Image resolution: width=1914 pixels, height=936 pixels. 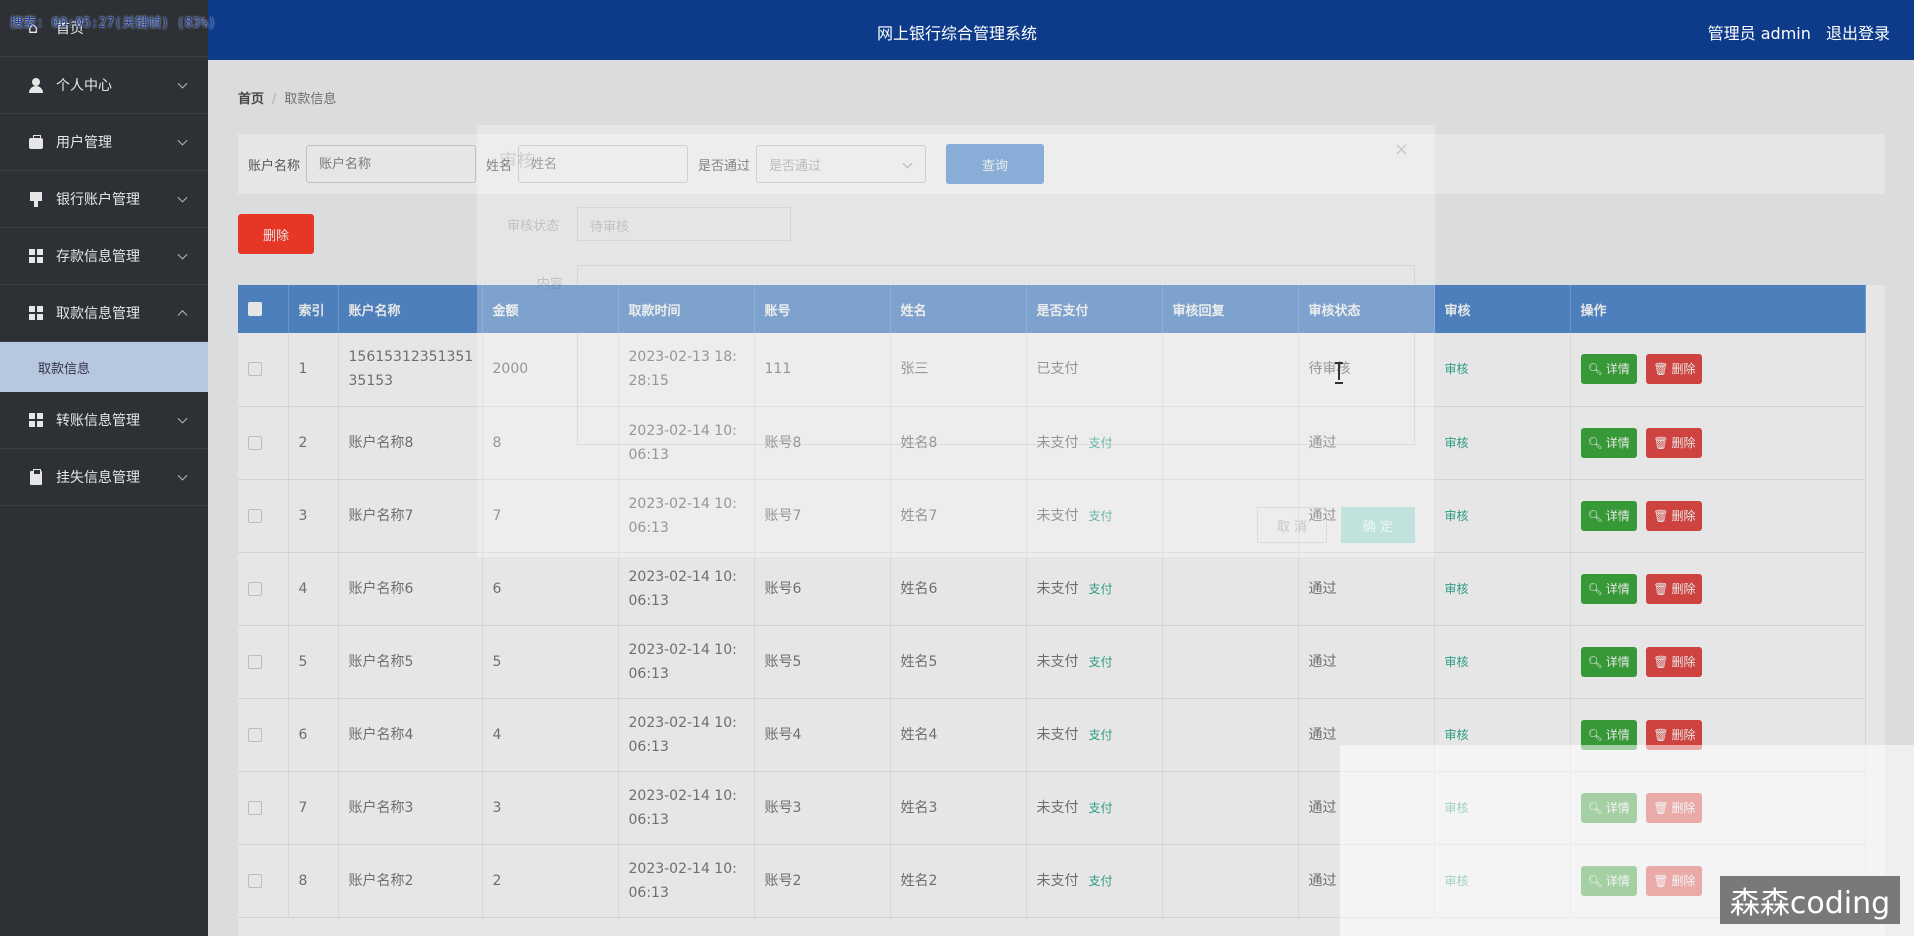 I want to click on grid-icon, so click(x=36, y=256).